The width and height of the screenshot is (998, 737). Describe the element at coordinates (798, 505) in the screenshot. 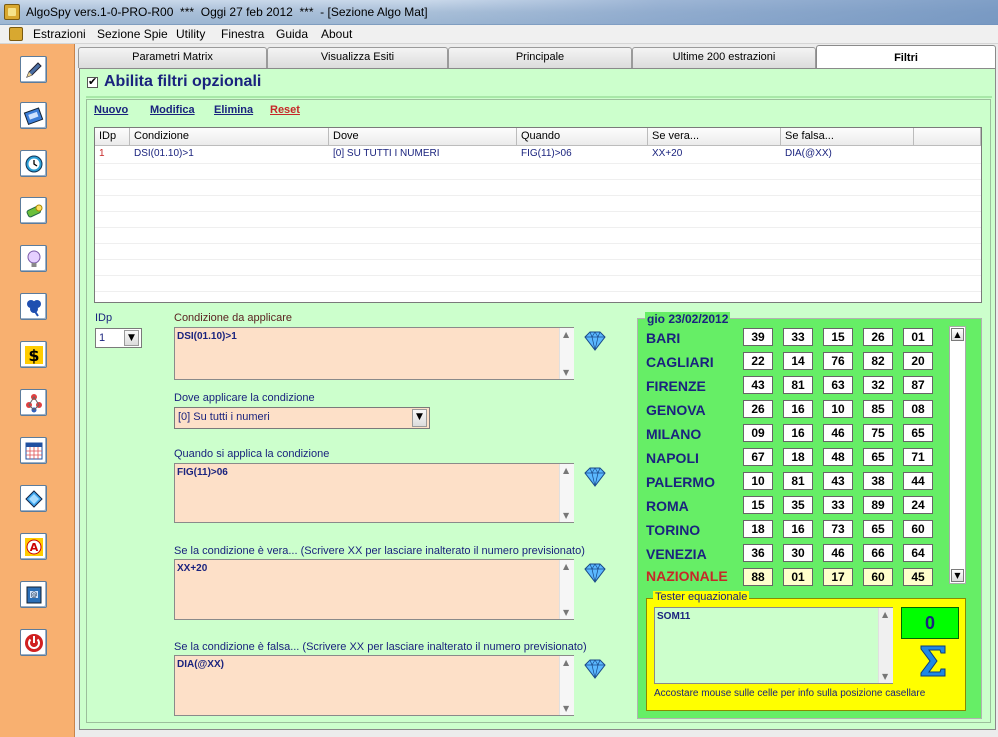

I see `number-cell: 35` at that location.